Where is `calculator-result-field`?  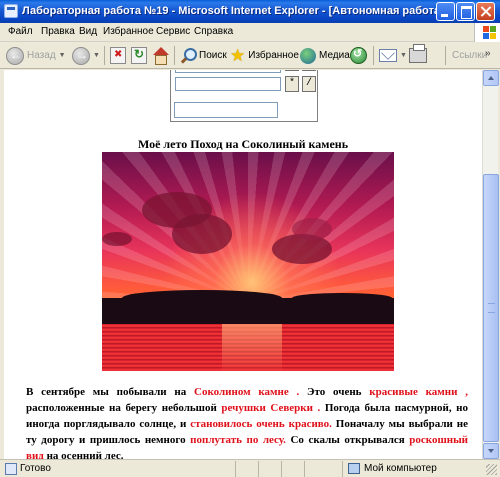 calculator-result-field is located at coordinates (226, 110).